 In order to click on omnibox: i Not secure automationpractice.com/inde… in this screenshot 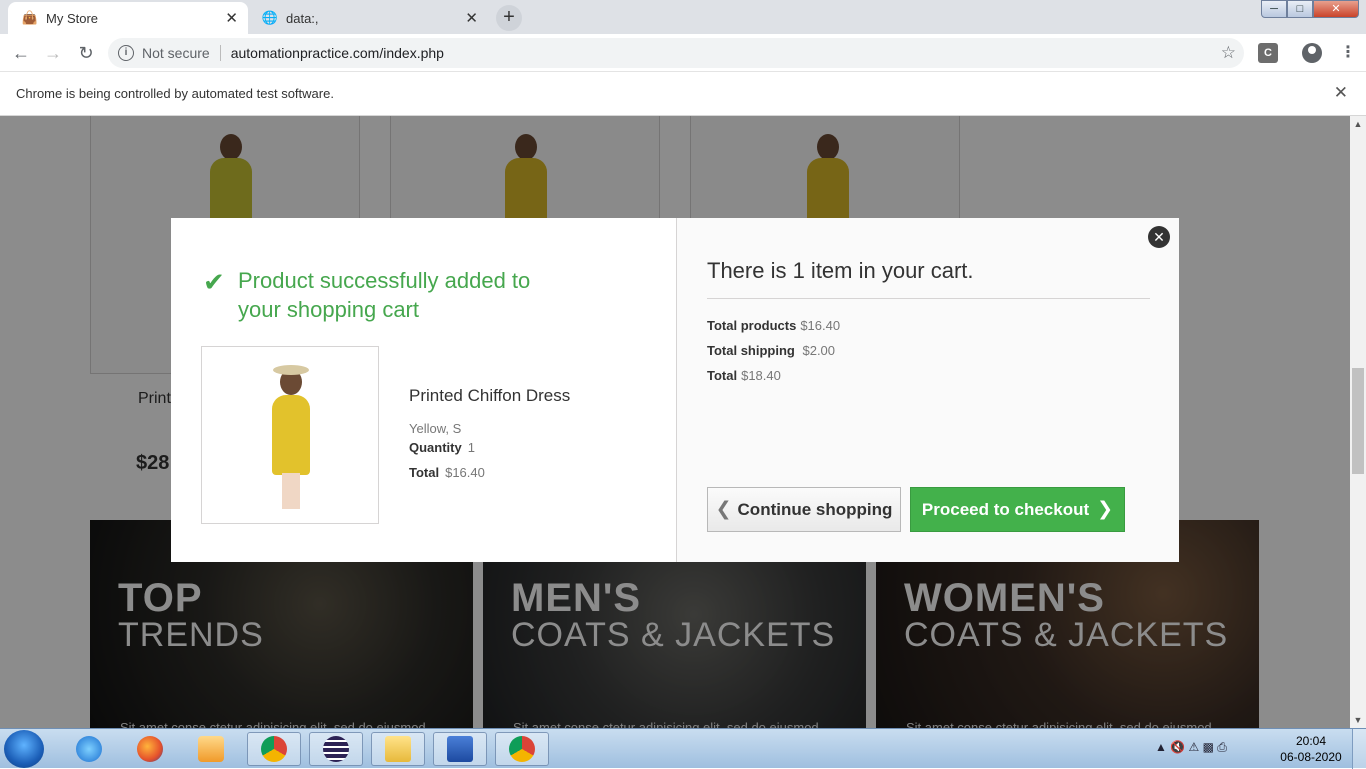, I will do `click(676, 53)`.